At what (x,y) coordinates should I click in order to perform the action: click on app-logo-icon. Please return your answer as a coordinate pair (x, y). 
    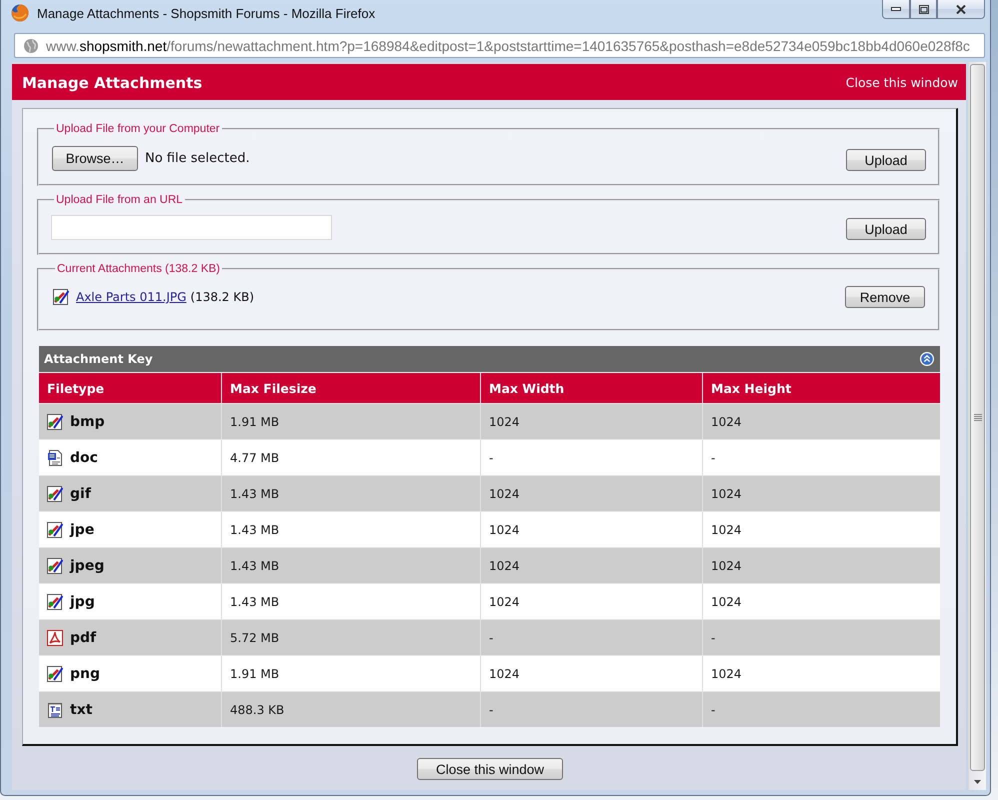
    Looking at the image, I should click on (20, 13).